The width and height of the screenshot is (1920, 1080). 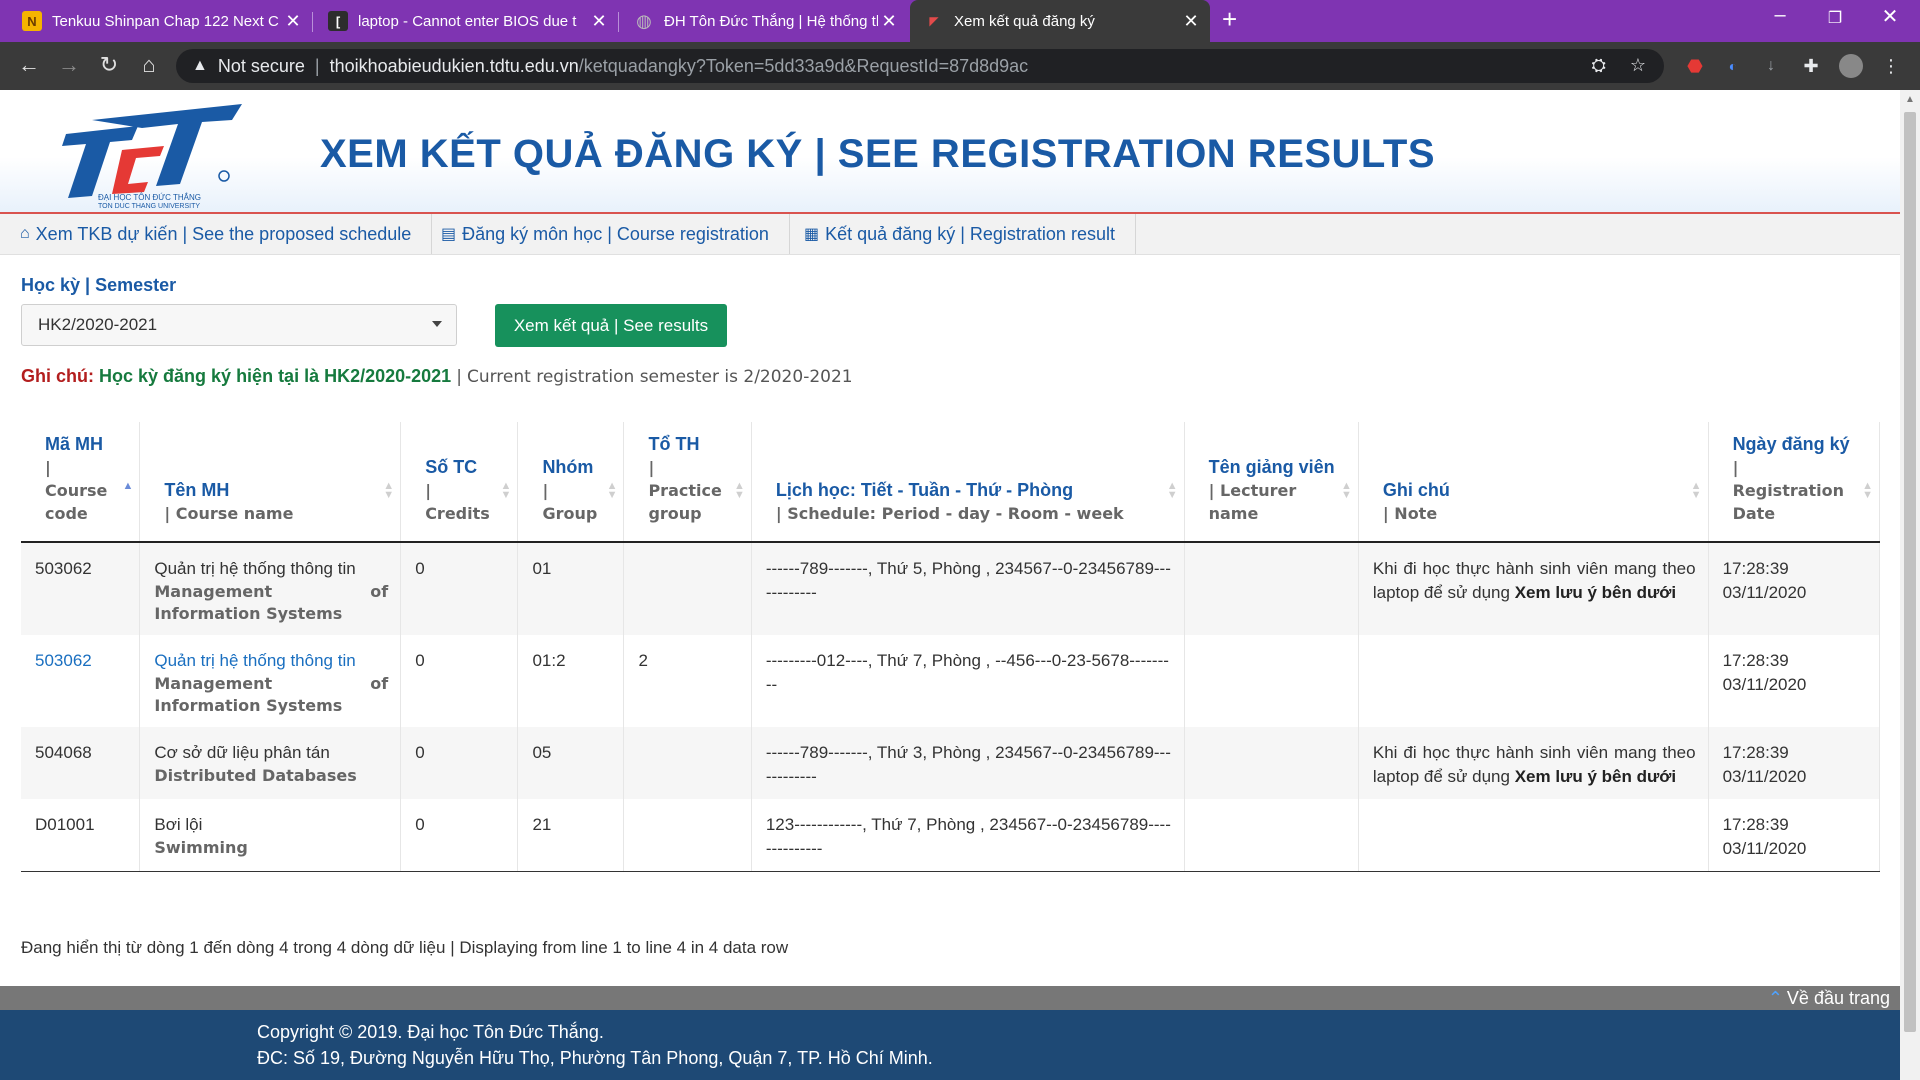 I want to click on download-icon: ↓, so click(x=1771, y=66).